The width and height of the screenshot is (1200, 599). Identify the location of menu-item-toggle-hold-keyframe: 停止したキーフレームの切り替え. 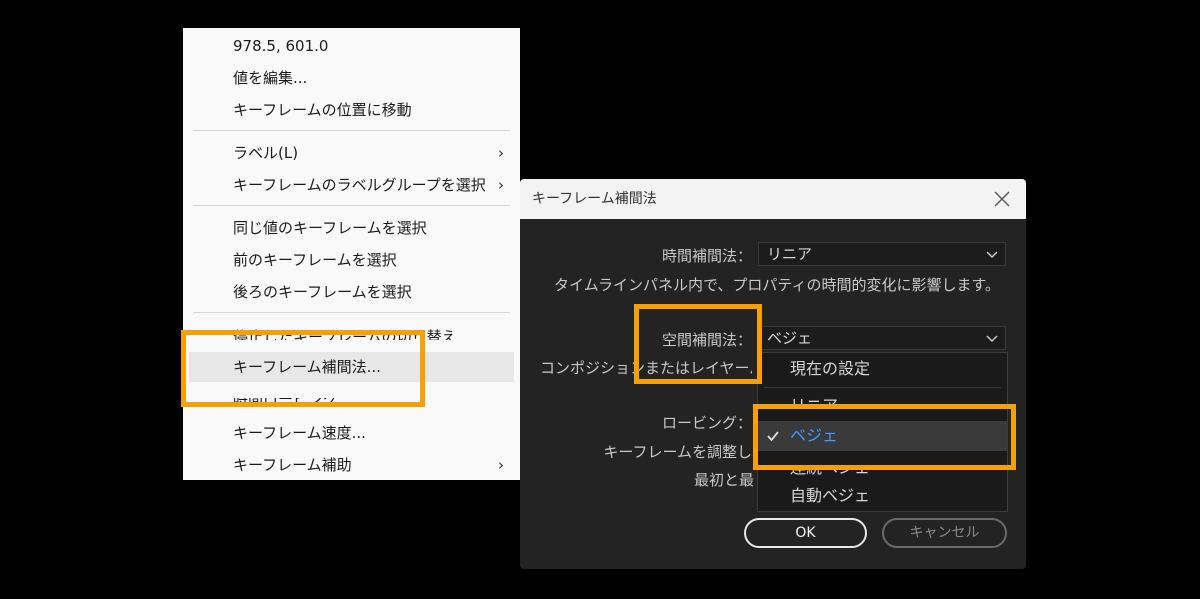
(351, 337).